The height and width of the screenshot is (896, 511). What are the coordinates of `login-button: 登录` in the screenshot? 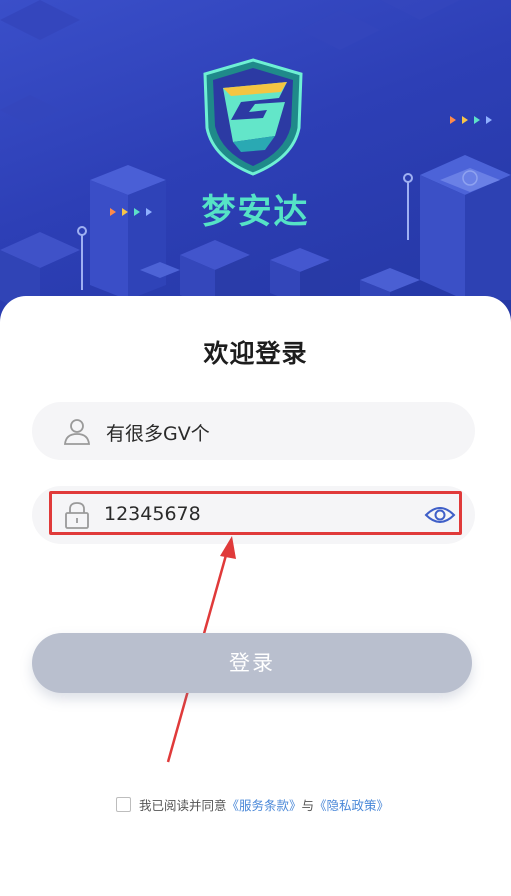 It's located at (252, 663).